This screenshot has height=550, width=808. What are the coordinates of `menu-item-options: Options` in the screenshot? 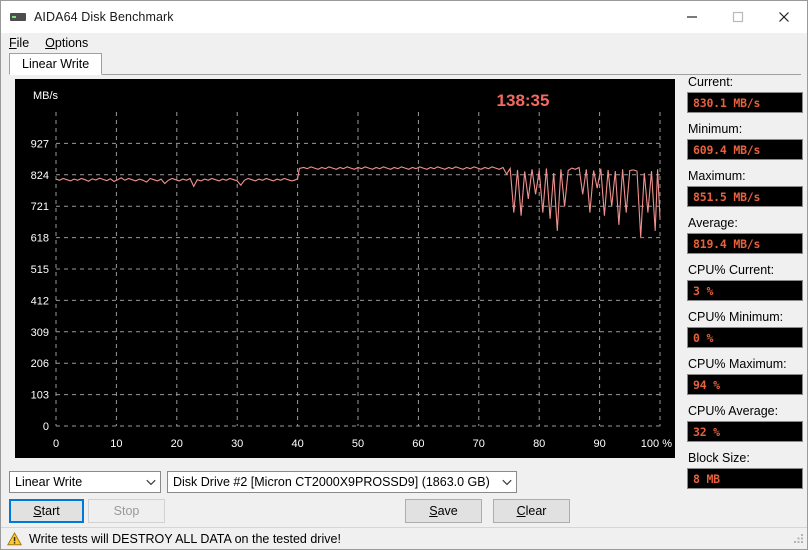 It's located at (71, 43).